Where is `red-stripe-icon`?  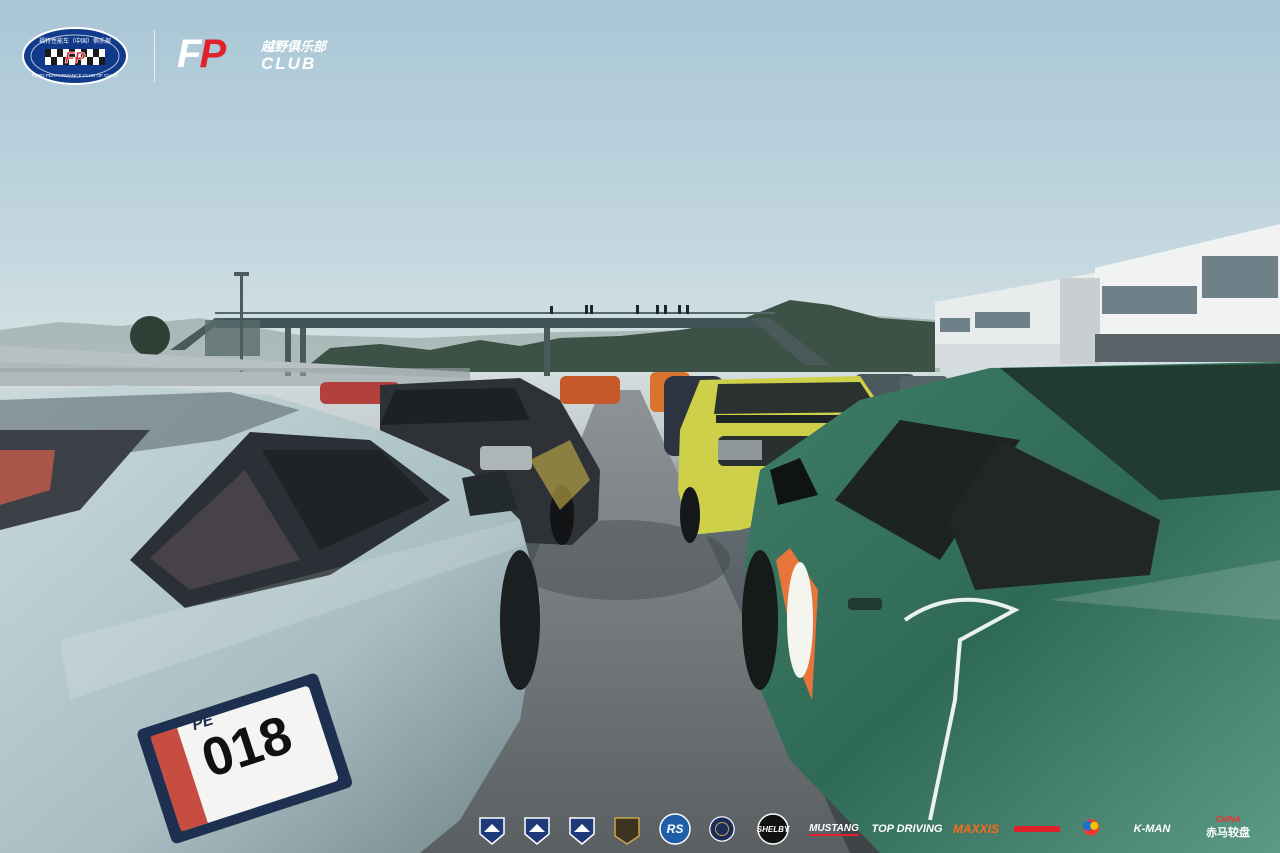
red-stripe-icon is located at coordinates (1037, 829).